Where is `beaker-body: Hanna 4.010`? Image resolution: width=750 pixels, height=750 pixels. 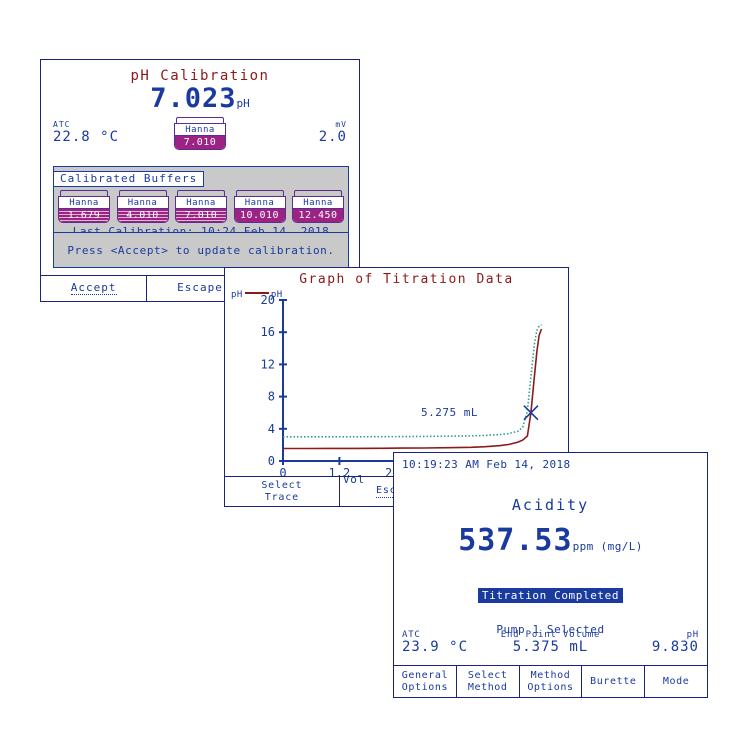
beaker-body: Hanna 4.010 is located at coordinates (142, 209).